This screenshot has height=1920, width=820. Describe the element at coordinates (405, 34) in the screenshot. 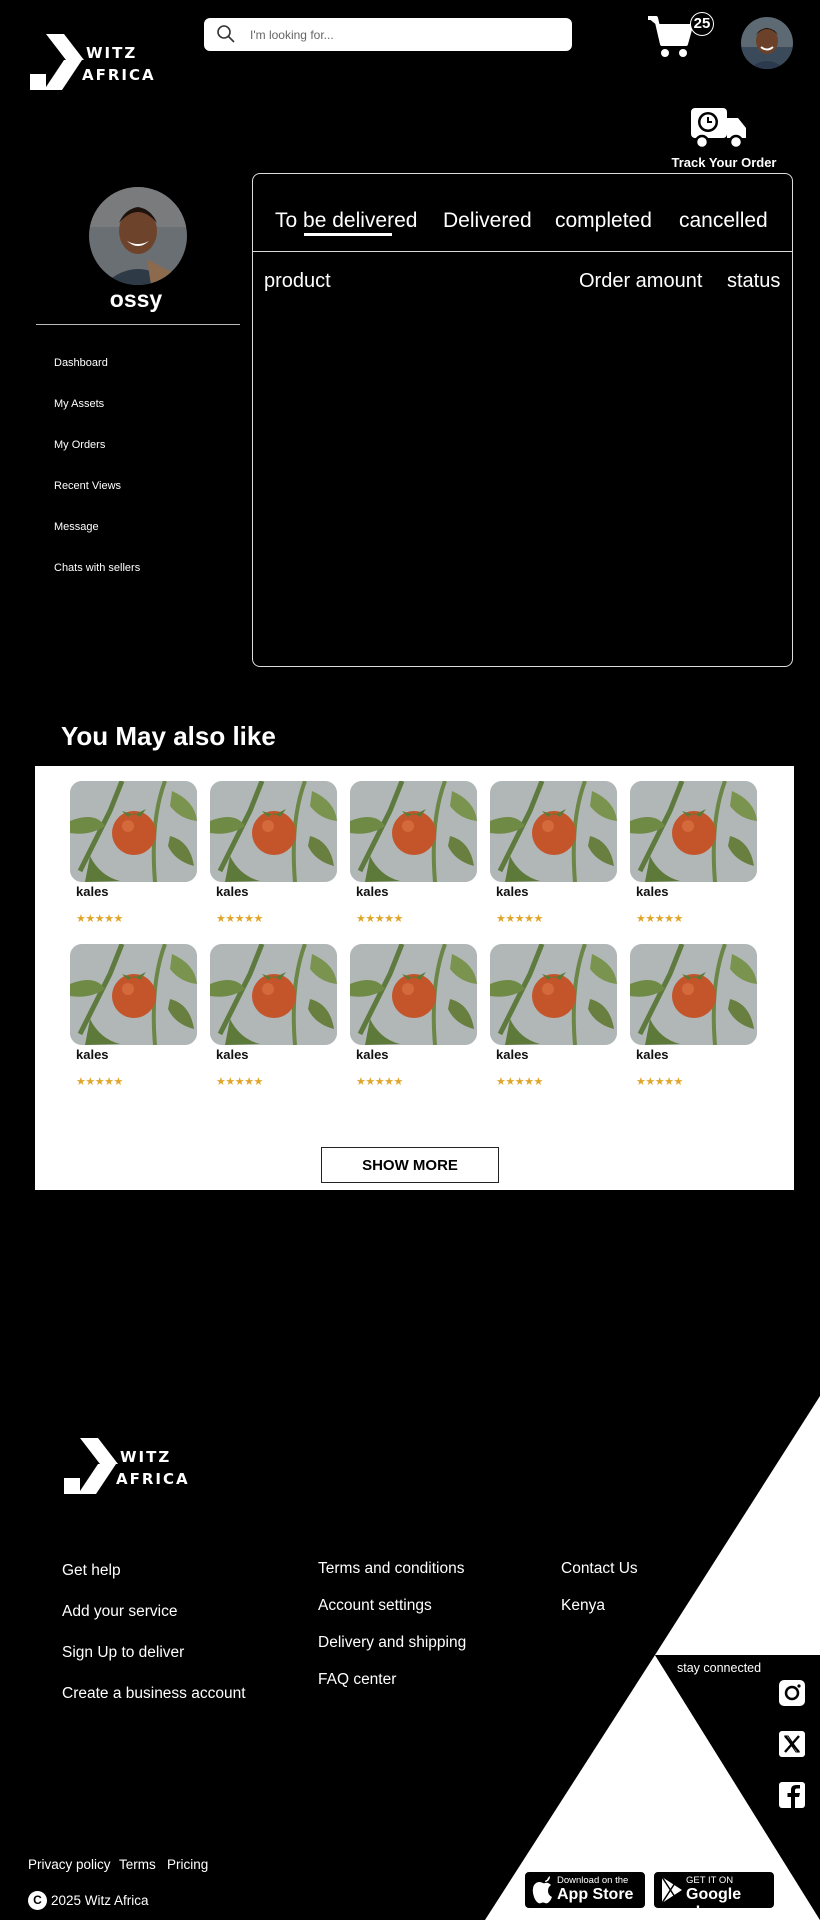

I see `search-input` at that location.